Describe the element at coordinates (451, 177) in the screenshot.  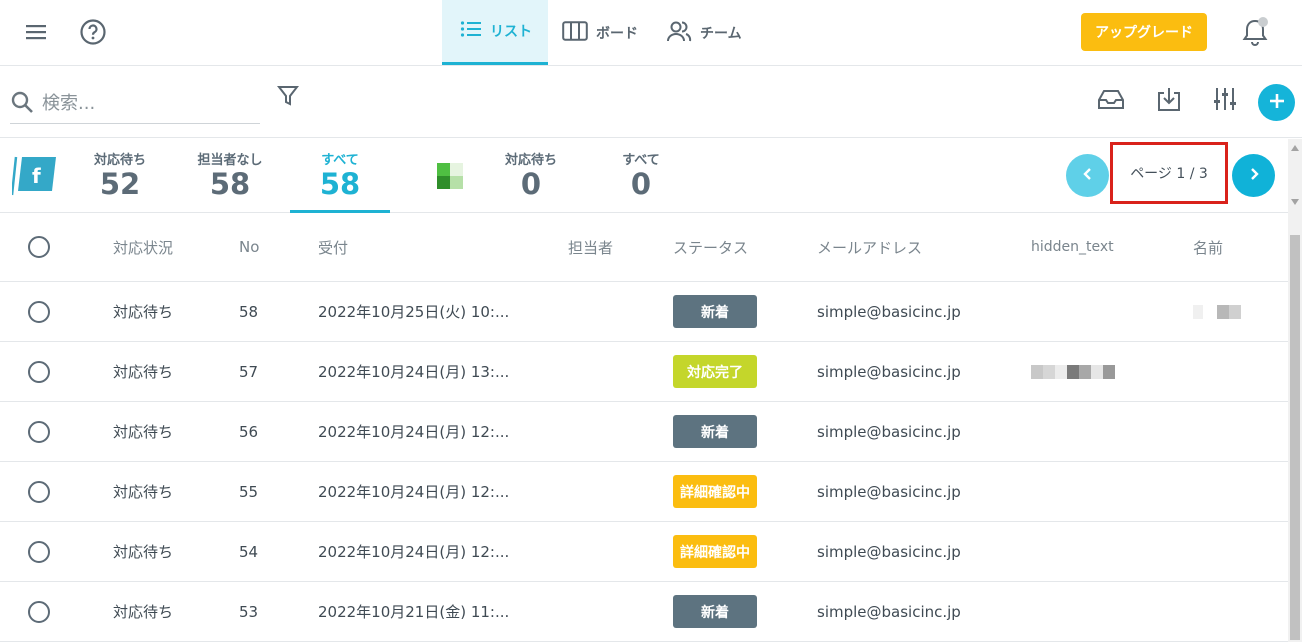
I see `green-app-logo-icon` at that location.